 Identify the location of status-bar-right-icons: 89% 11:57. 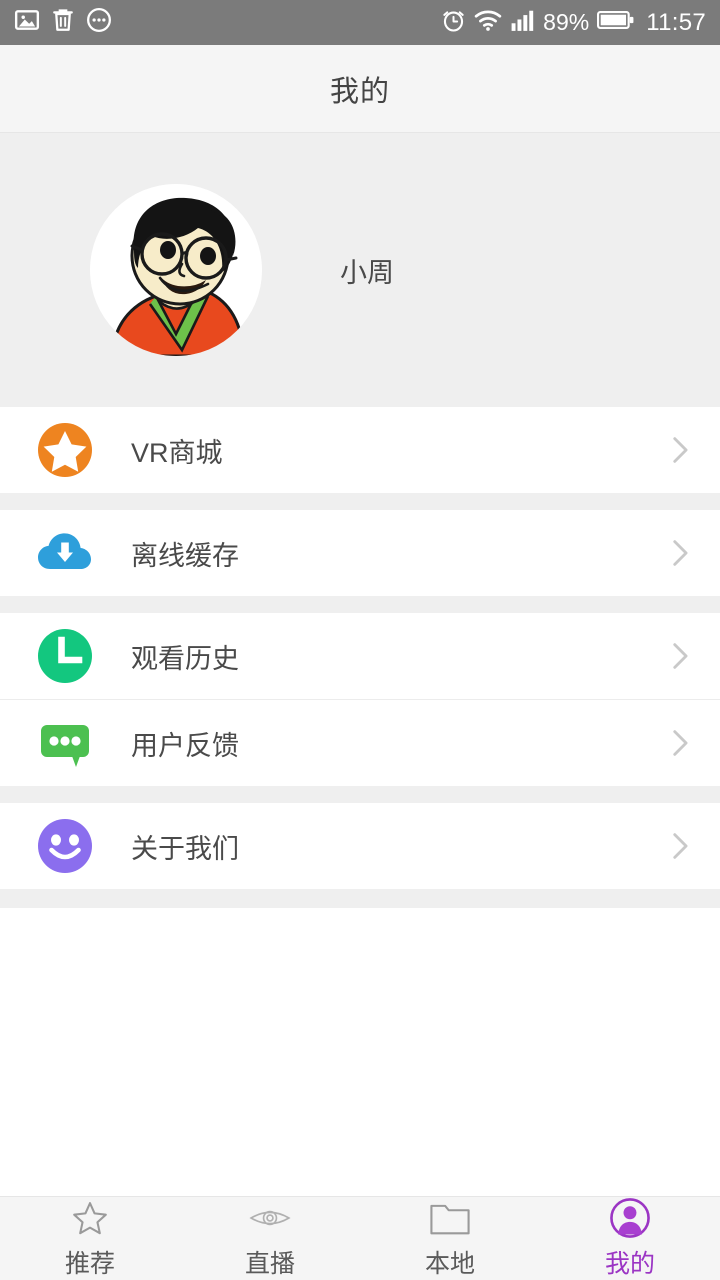
(573, 23).